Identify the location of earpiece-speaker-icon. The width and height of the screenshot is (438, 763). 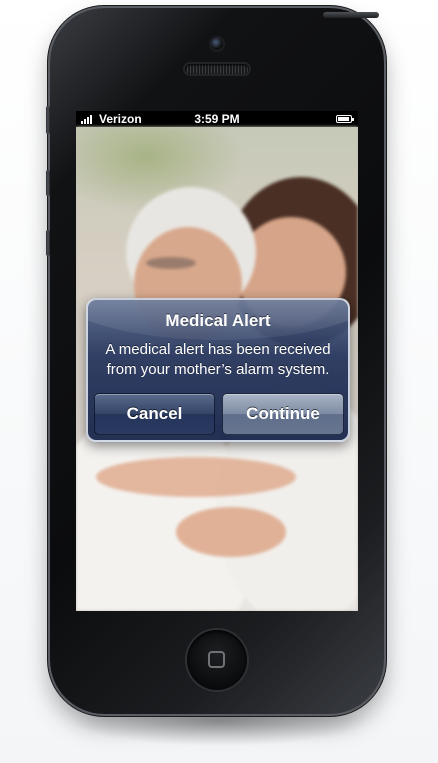
(217, 69).